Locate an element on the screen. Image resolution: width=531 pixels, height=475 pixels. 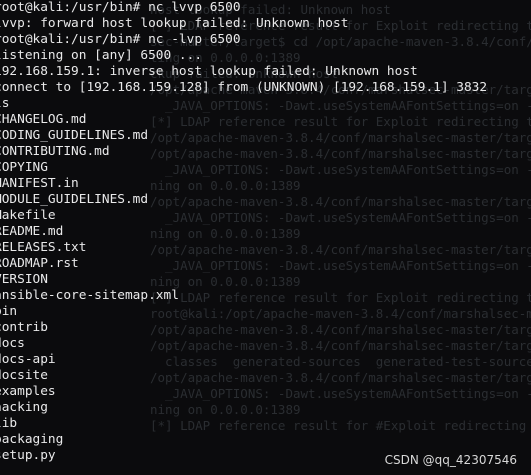
terminal-line: packaging is located at coordinates (32, 439).